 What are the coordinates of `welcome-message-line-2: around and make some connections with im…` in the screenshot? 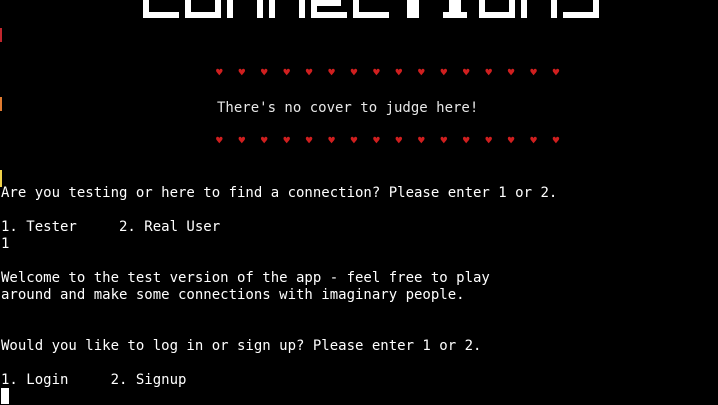 It's located at (233, 295).